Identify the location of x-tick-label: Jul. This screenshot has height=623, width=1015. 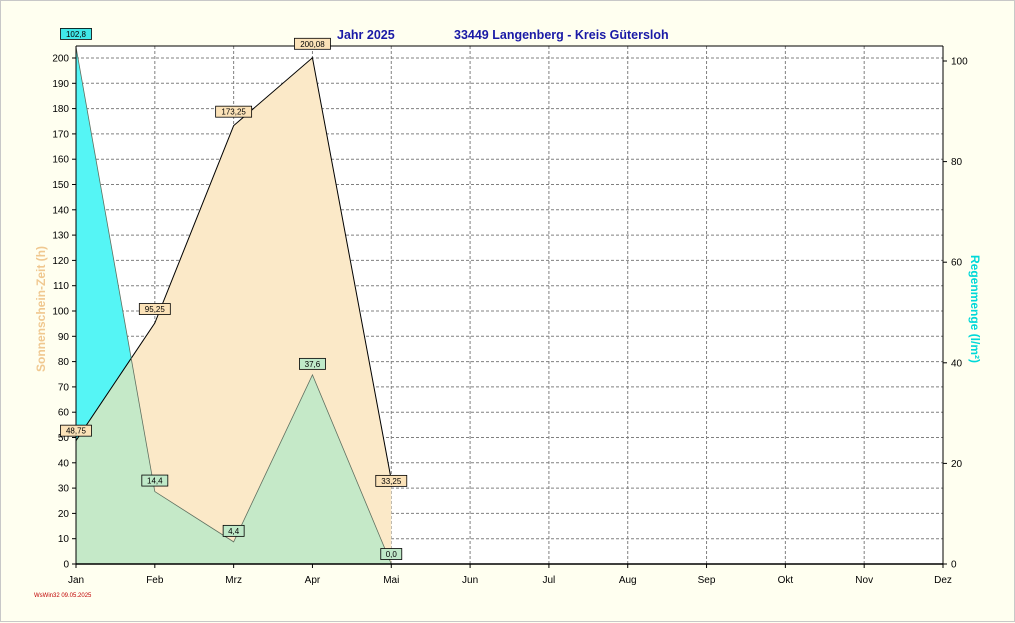
(549, 580).